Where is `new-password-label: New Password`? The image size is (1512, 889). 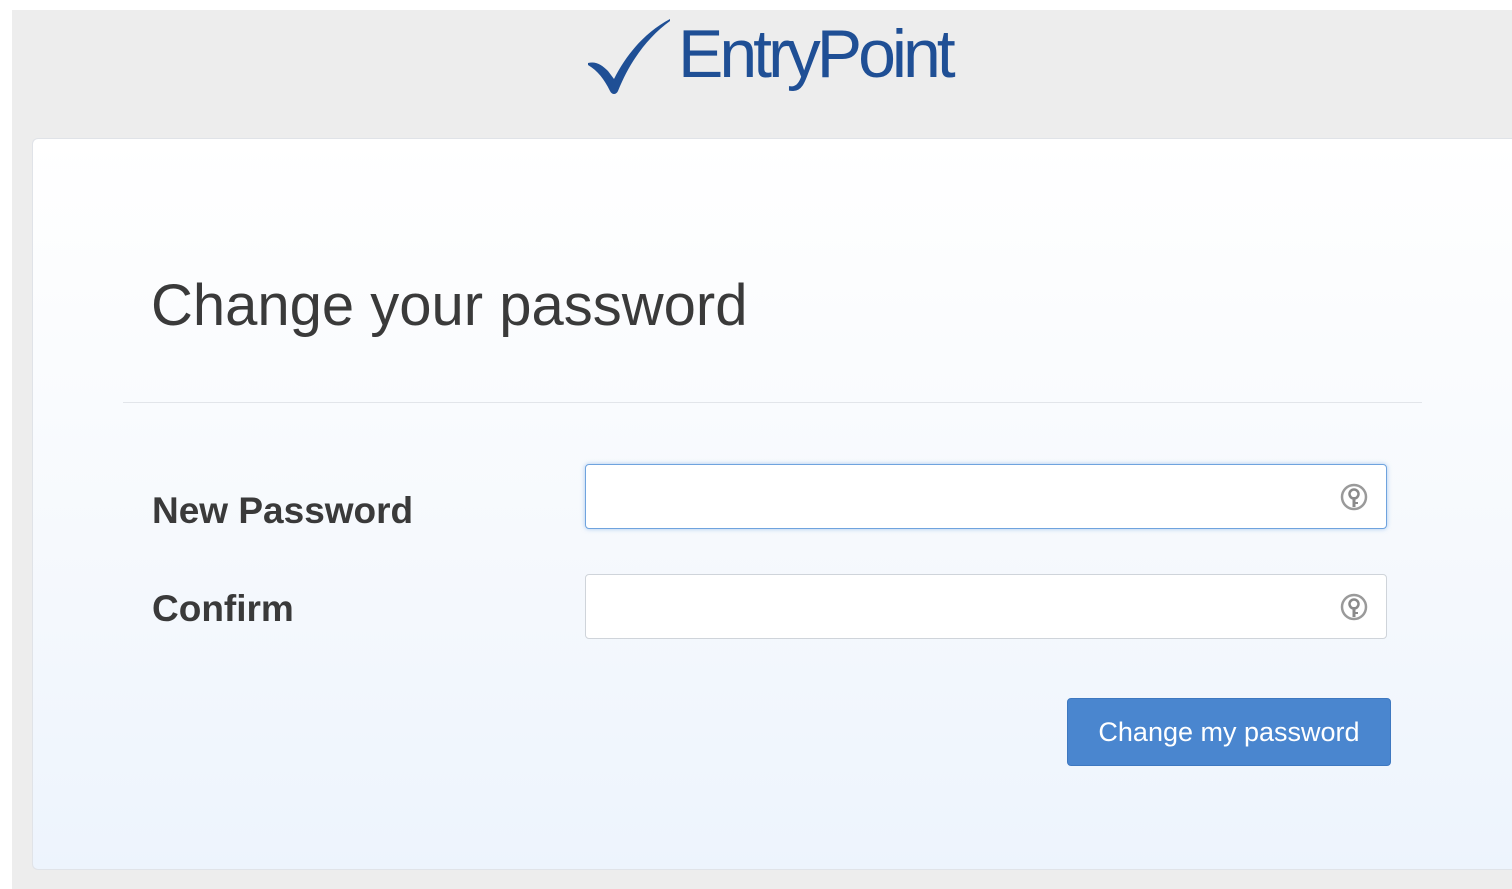
new-password-label: New Password is located at coordinates (283, 510).